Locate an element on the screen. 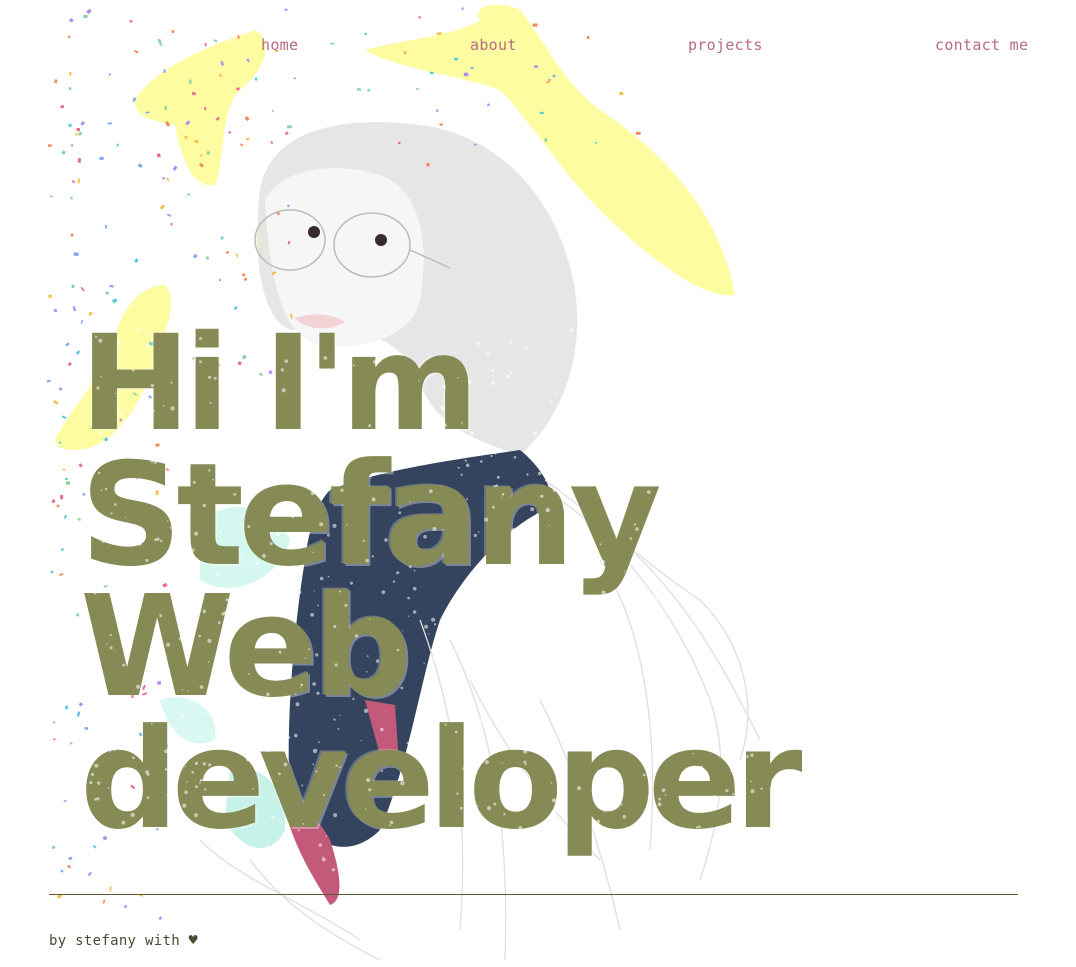 This screenshot has width=1076, height=967. footer: by stefany with ♥ is located at coordinates (123, 940).